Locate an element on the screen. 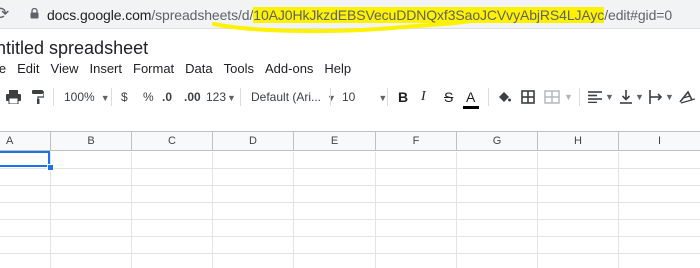  spreadsheet-title: ntitled spreadsheet is located at coordinates (74, 48).